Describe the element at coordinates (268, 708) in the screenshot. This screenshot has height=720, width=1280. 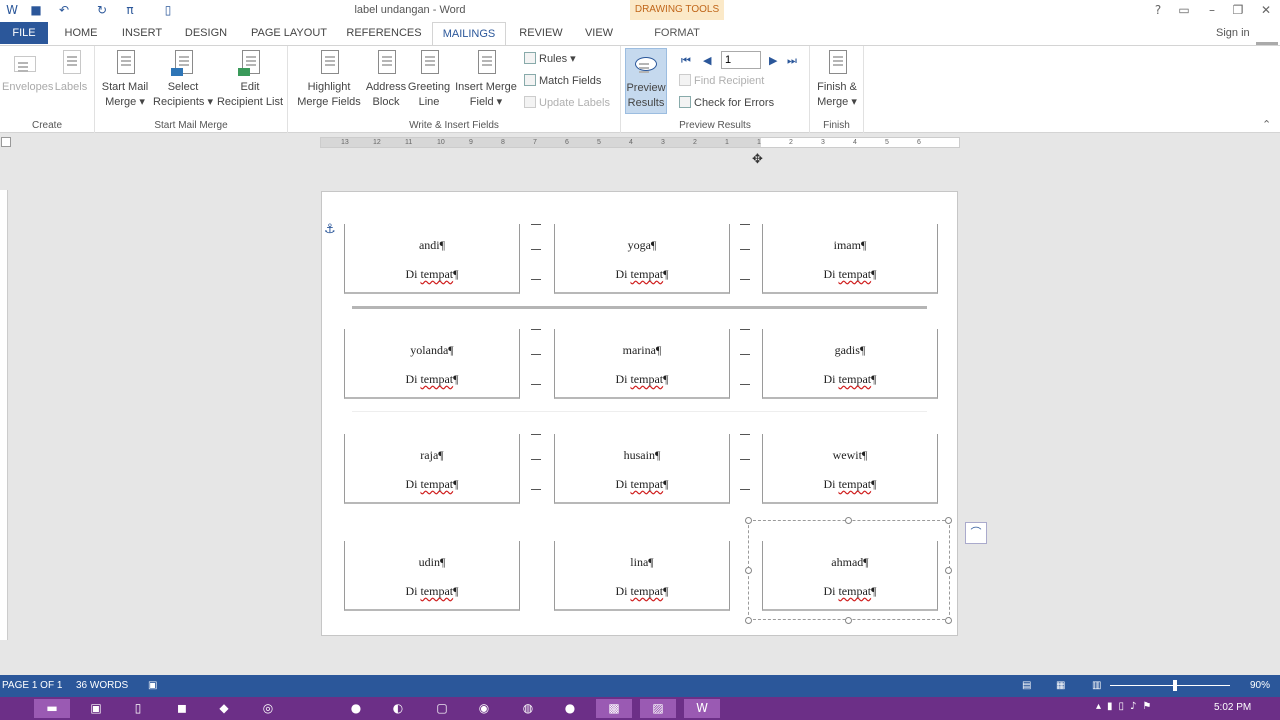
I see `app-icon: ◎` at that location.